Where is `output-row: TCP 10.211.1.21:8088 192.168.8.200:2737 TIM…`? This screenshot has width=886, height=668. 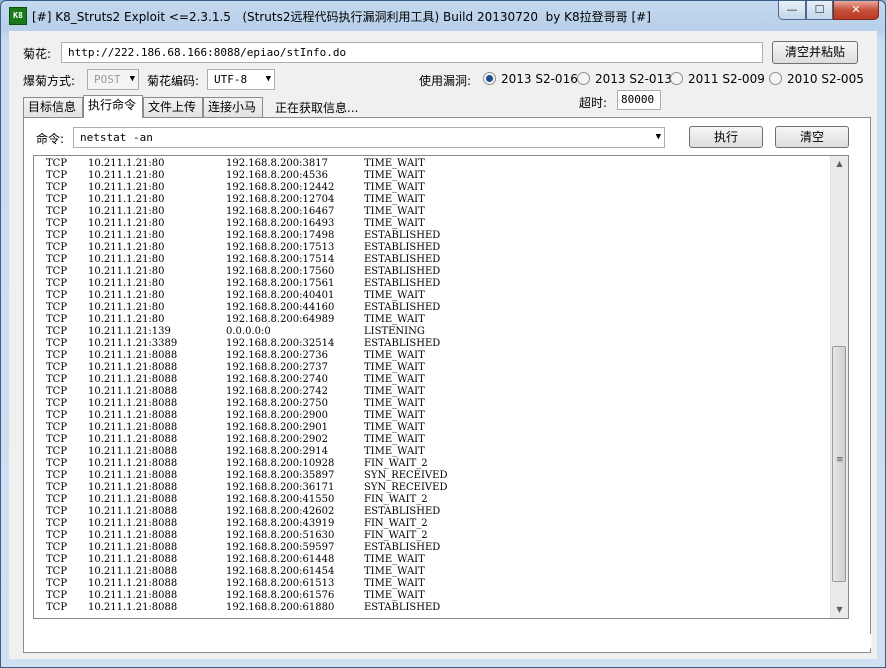 output-row: TCP 10.211.1.21:8088 192.168.8.200:2737 TIM… is located at coordinates (432, 368).